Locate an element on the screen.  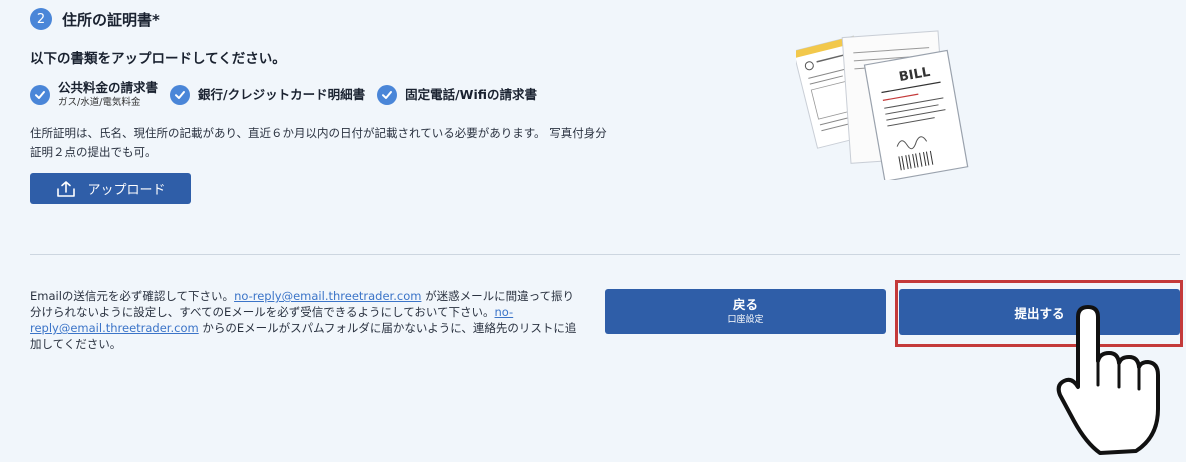
back-button: 戻る 口座設定 is located at coordinates (745, 311).